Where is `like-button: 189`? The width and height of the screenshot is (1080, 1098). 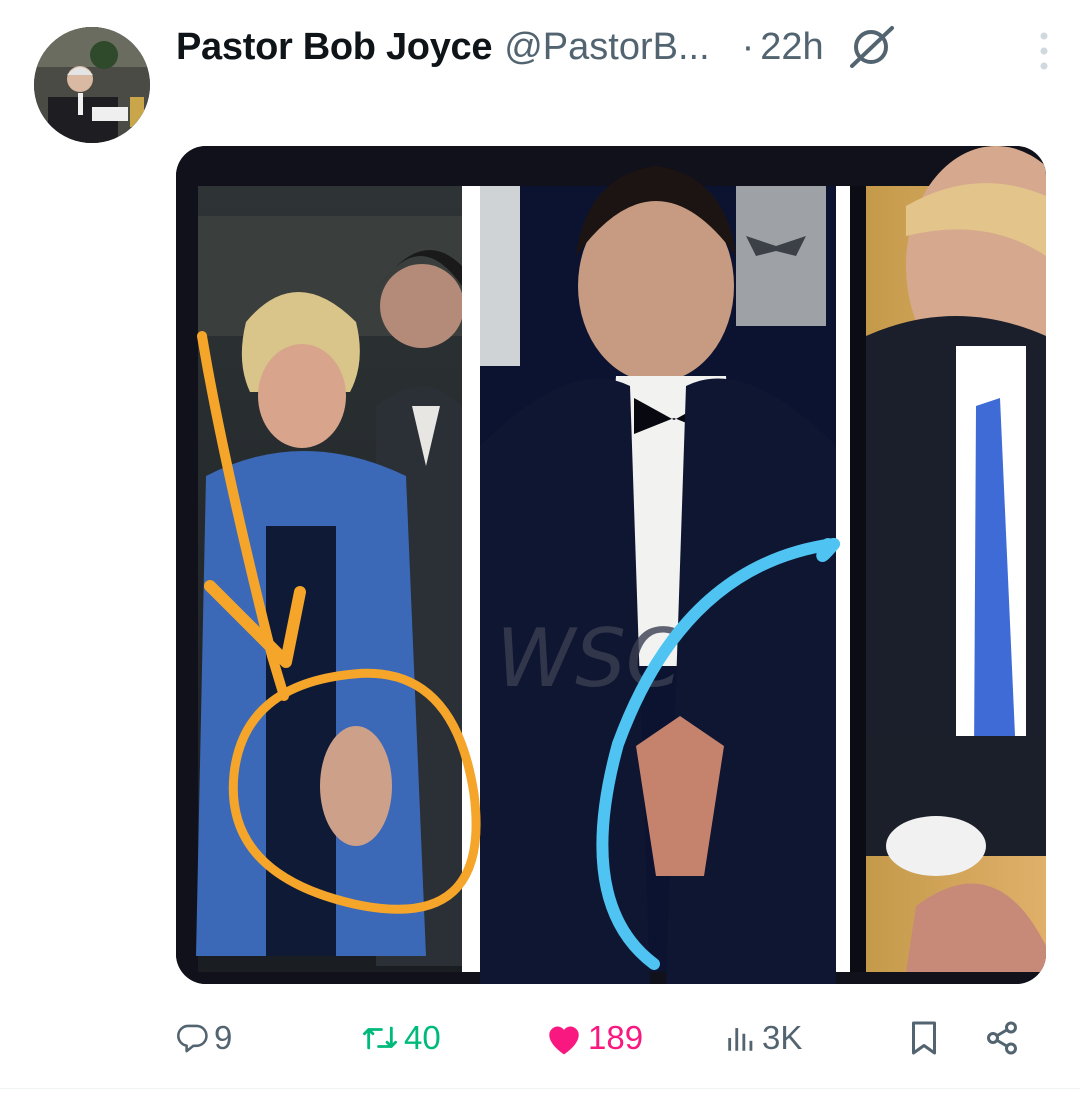 like-button: 189 is located at coordinates (593, 1038).